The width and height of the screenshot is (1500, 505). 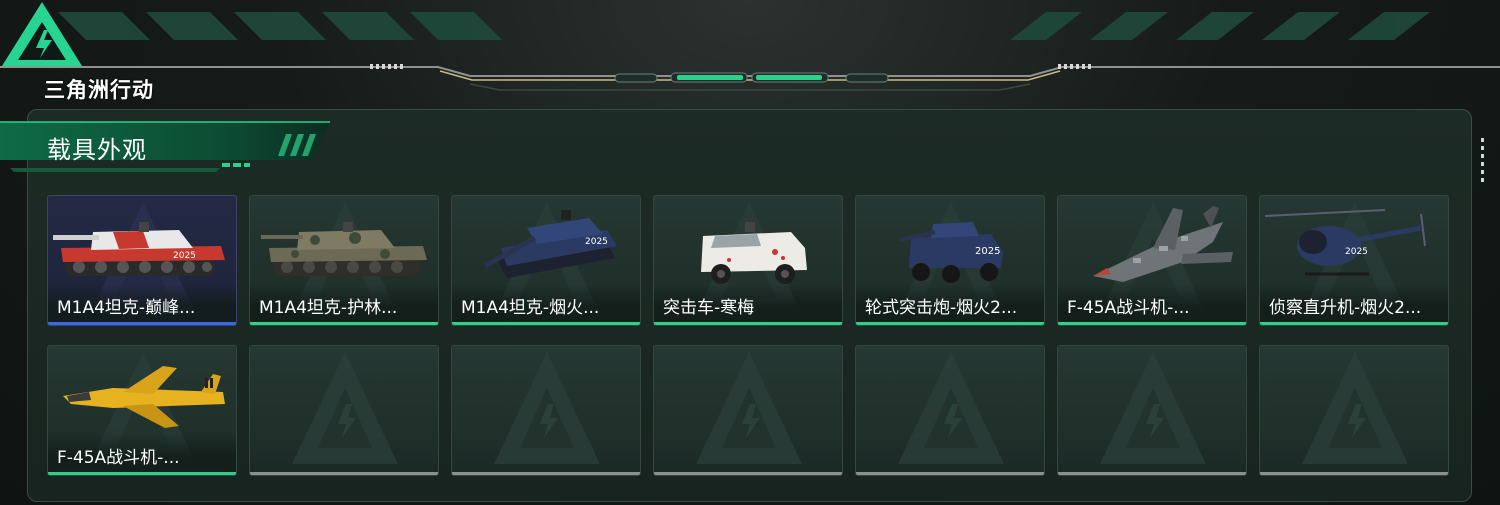 What do you see at coordinates (709, 308) in the screenshot?
I see `skin-card-label: 突击车-寒梅` at bounding box center [709, 308].